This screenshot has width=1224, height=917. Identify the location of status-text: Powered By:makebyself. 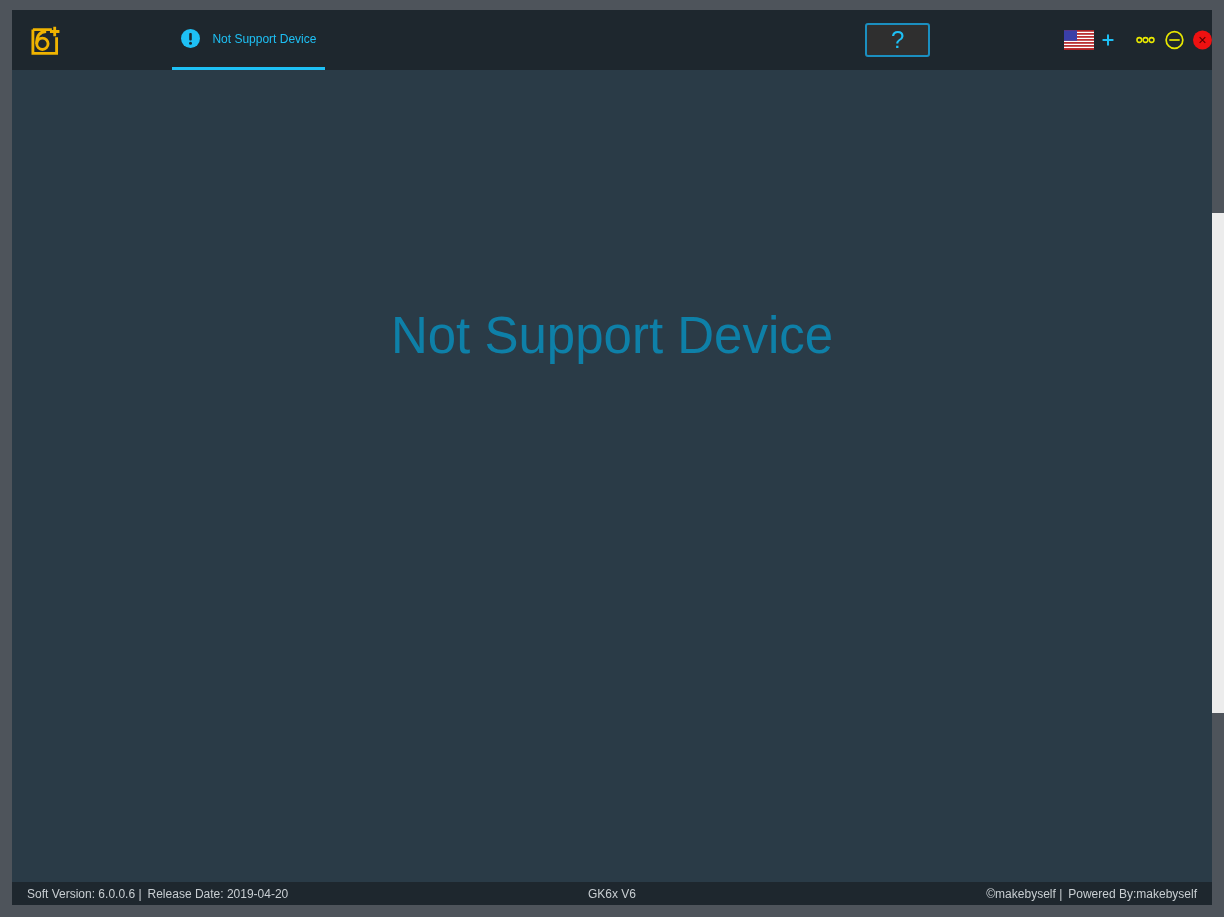
(1132, 894).